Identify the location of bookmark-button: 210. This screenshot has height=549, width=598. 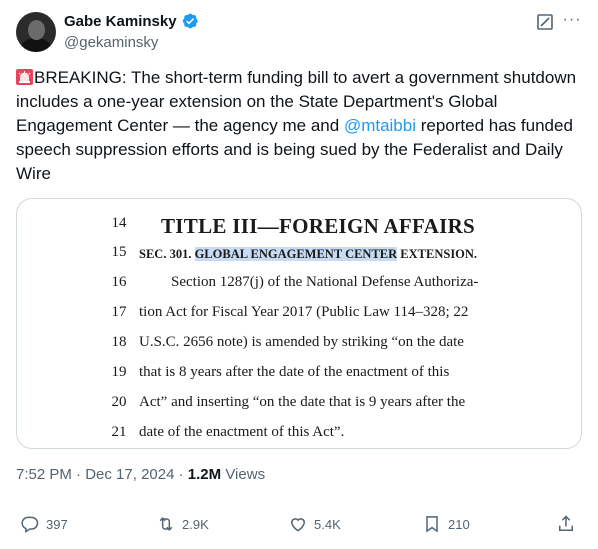
(446, 524).